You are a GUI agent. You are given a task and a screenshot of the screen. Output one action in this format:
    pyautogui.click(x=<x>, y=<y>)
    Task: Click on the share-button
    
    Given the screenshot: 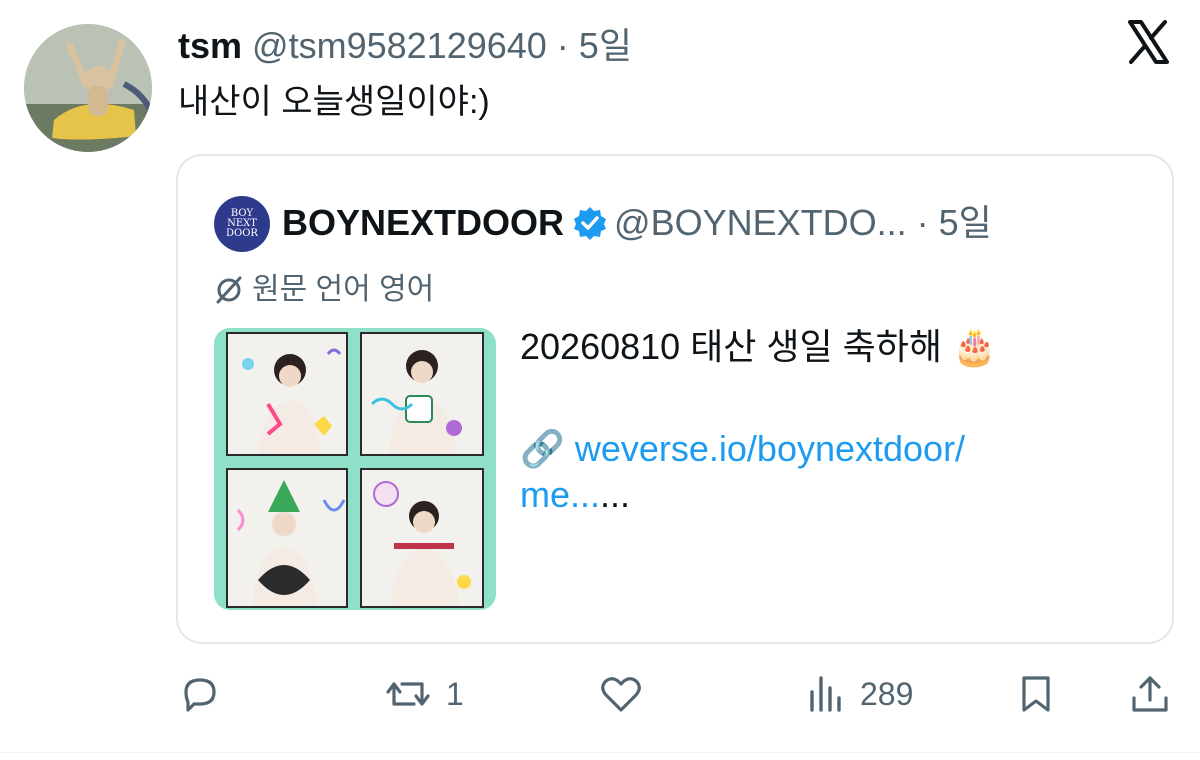 What is the action you would take?
    pyautogui.click(x=1150, y=694)
    